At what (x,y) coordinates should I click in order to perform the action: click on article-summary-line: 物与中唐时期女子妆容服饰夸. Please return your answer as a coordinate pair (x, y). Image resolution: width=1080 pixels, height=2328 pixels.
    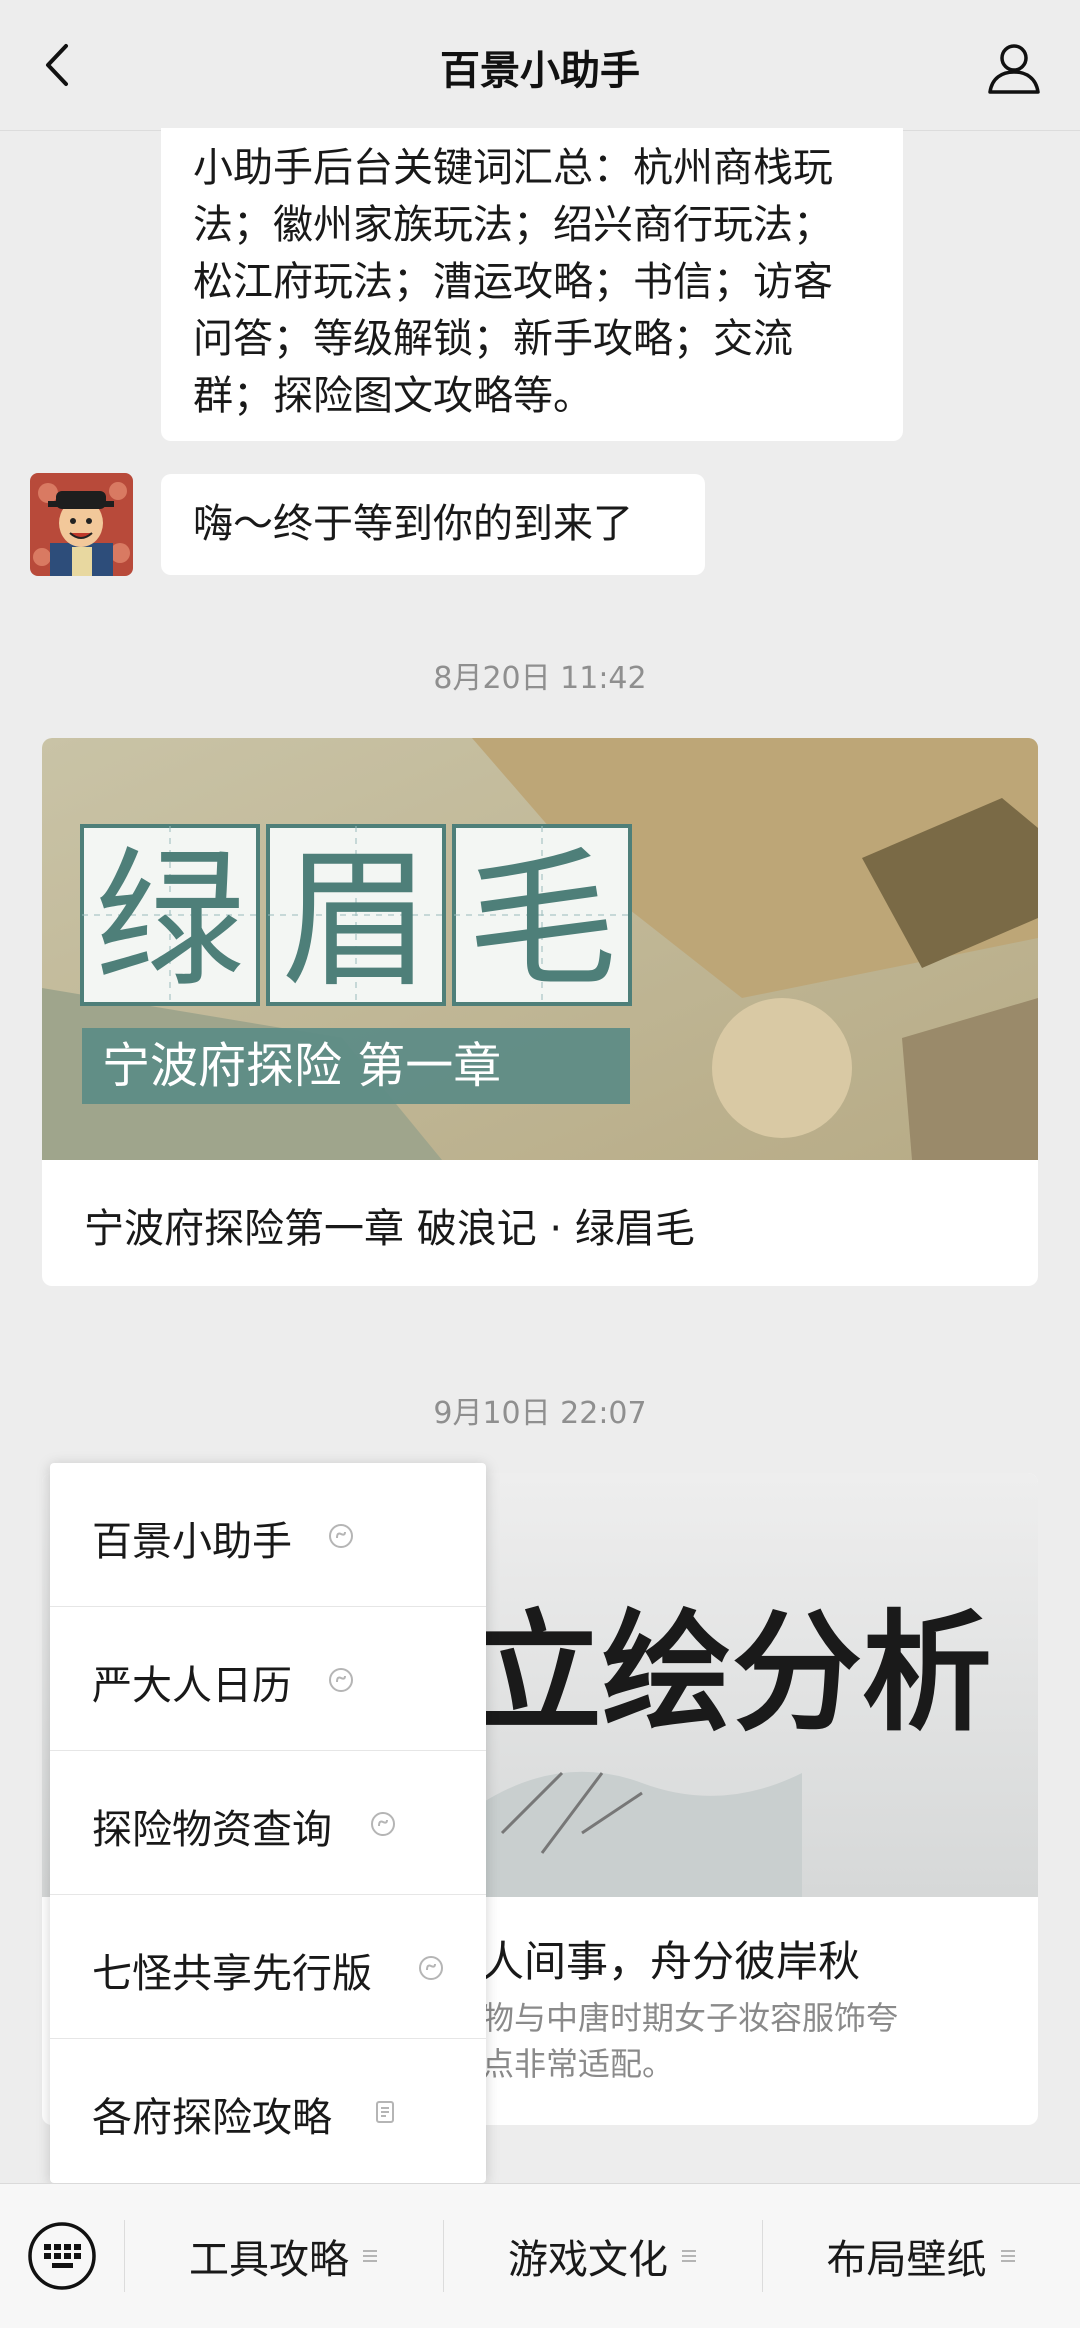
    Looking at the image, I should click on (690, 2018).